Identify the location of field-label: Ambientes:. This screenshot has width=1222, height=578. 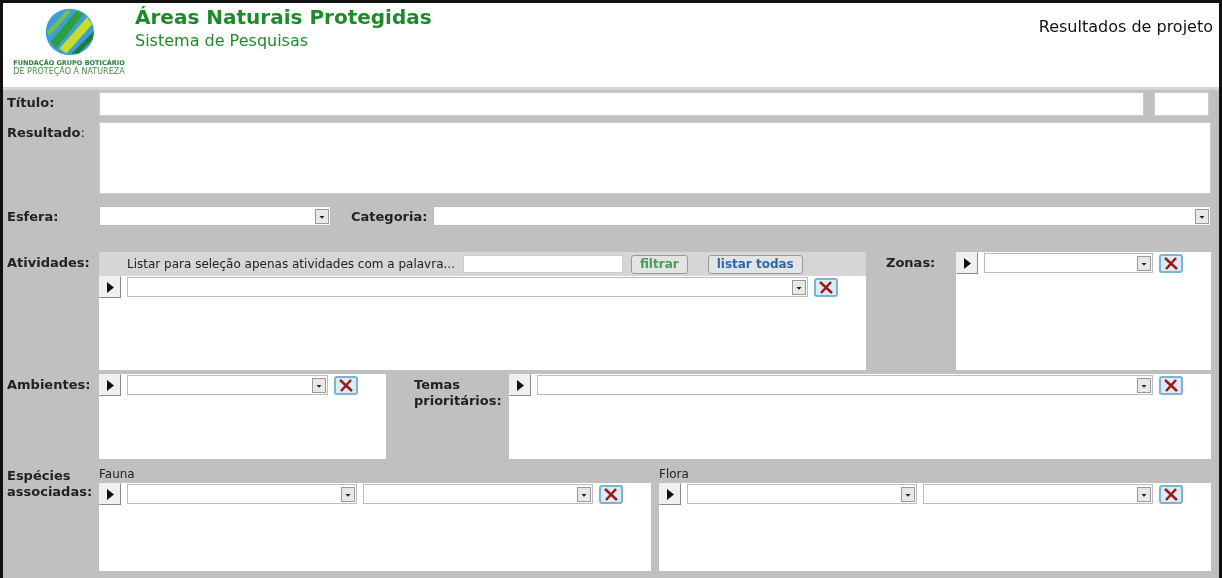
(49, 385).